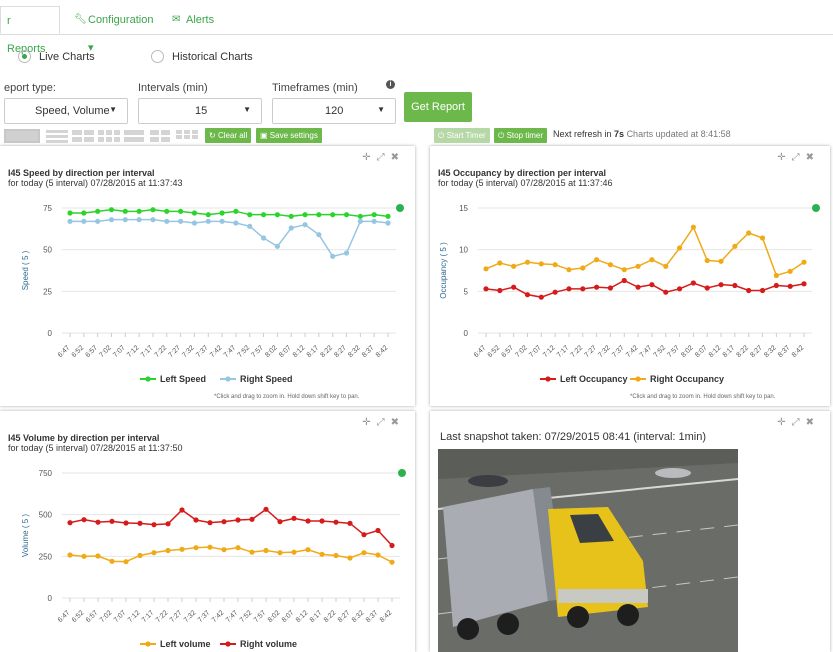 This screenshot has height=652, width=833. I want to click on legend-item: Left Occupancy, so click(594, 379).